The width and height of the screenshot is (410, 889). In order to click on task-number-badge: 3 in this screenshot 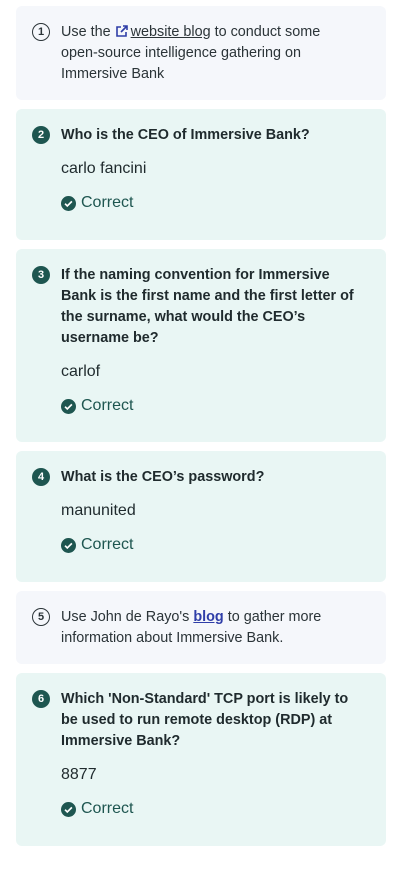, I will do `click(41, 275)`.